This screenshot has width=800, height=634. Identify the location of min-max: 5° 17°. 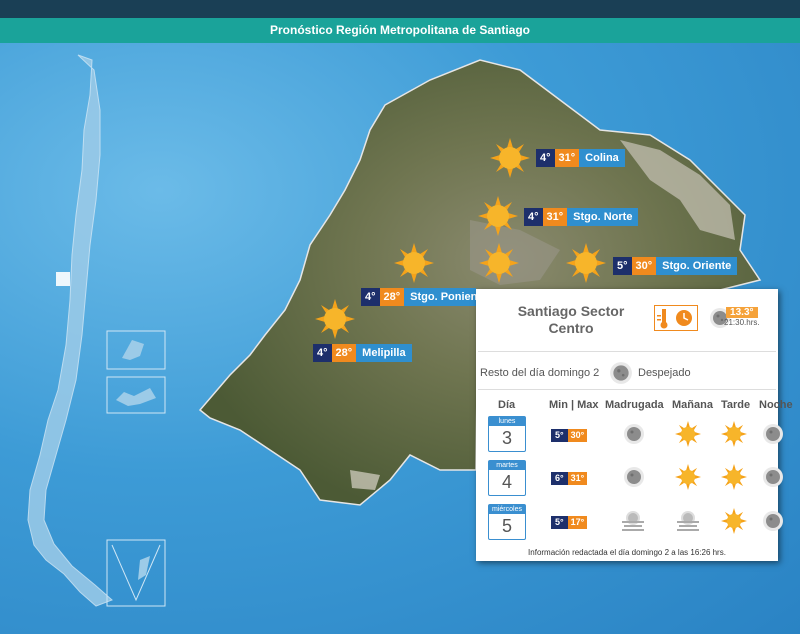
(569, 522).